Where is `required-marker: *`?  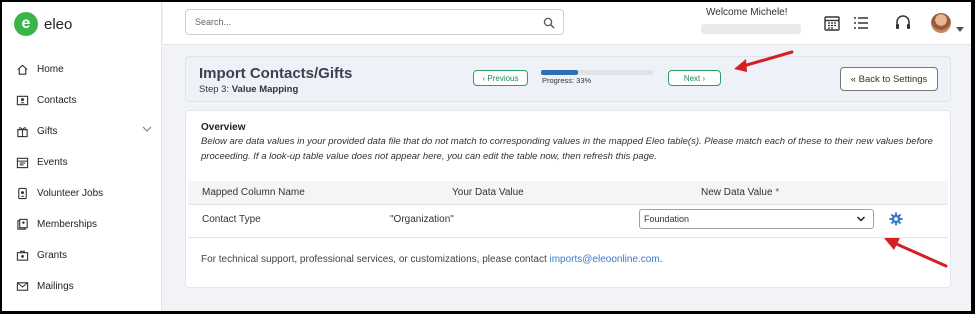
required-marker: * is located at coordinates (777, 192).